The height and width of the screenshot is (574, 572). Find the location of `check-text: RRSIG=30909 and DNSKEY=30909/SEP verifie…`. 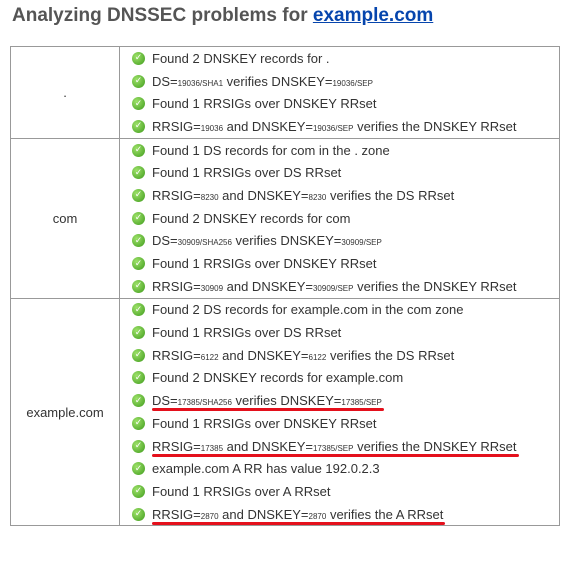

check-text: RRSIG=30909 and DNSKEY=30909/SEP verifie… is located at coordinates (334, 286).